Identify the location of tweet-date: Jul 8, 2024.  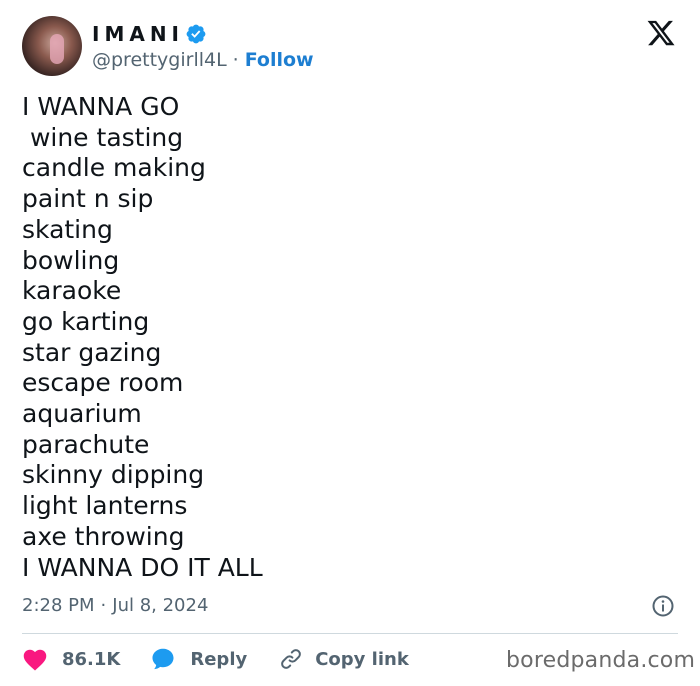
(160, 605).